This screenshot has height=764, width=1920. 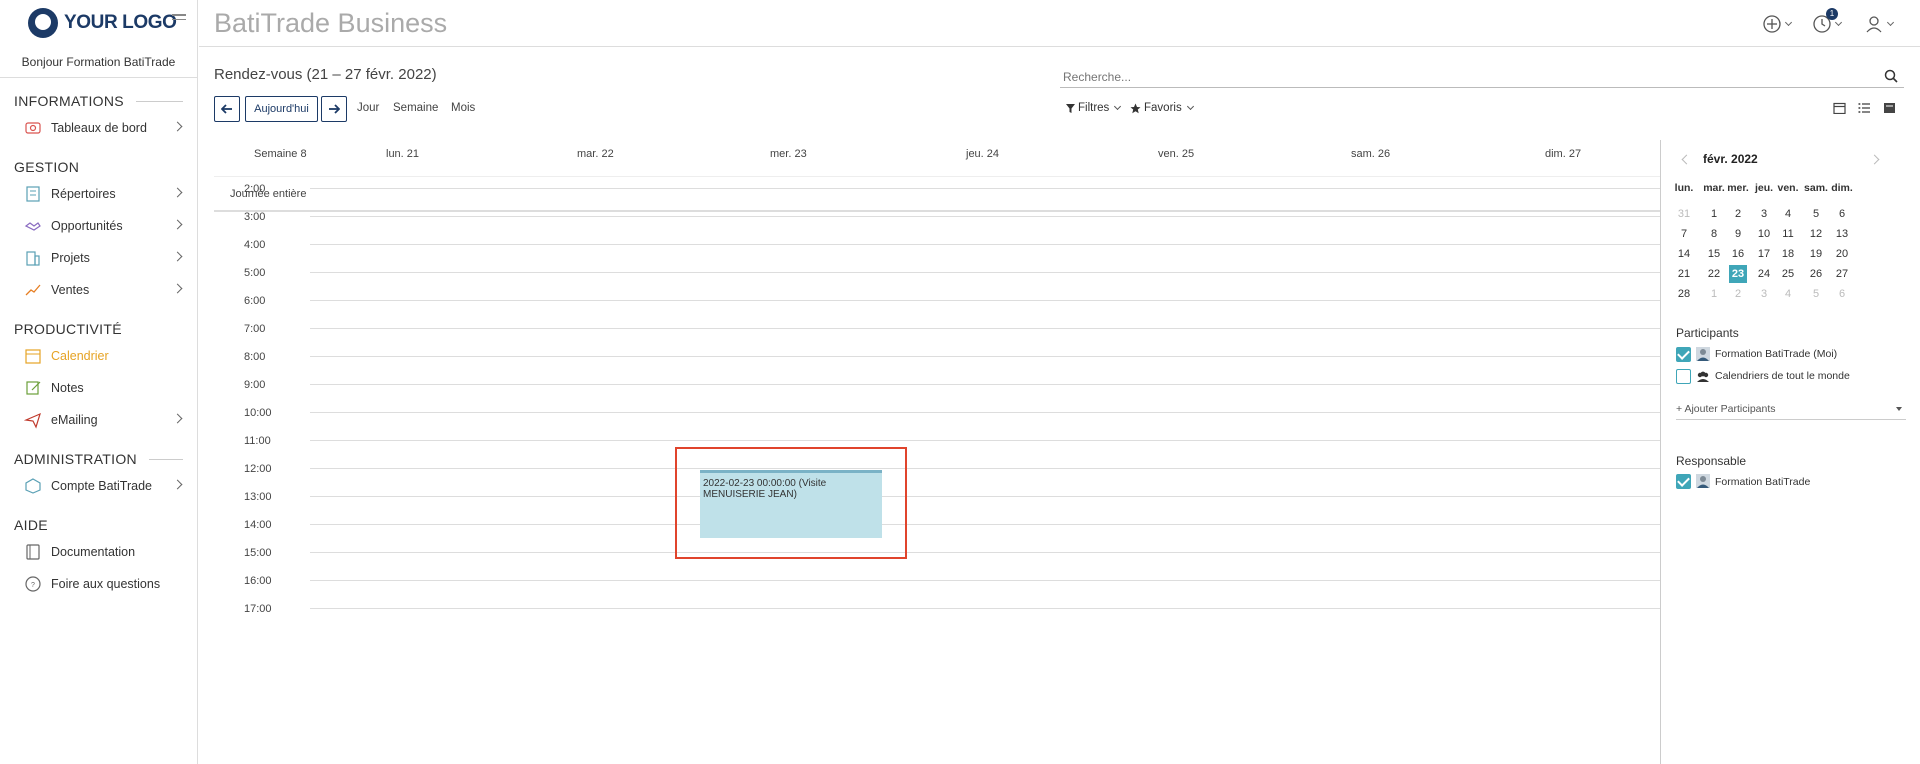 What do you see at coordinates (1370, 154) in the screenshot?
I see `day-header: sam. 26` at bounding box center [1370, 154].